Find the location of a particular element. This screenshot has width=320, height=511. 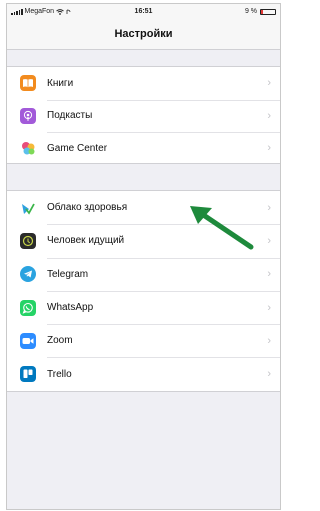

whatsapp-icon is located at coordinates (28, 307).